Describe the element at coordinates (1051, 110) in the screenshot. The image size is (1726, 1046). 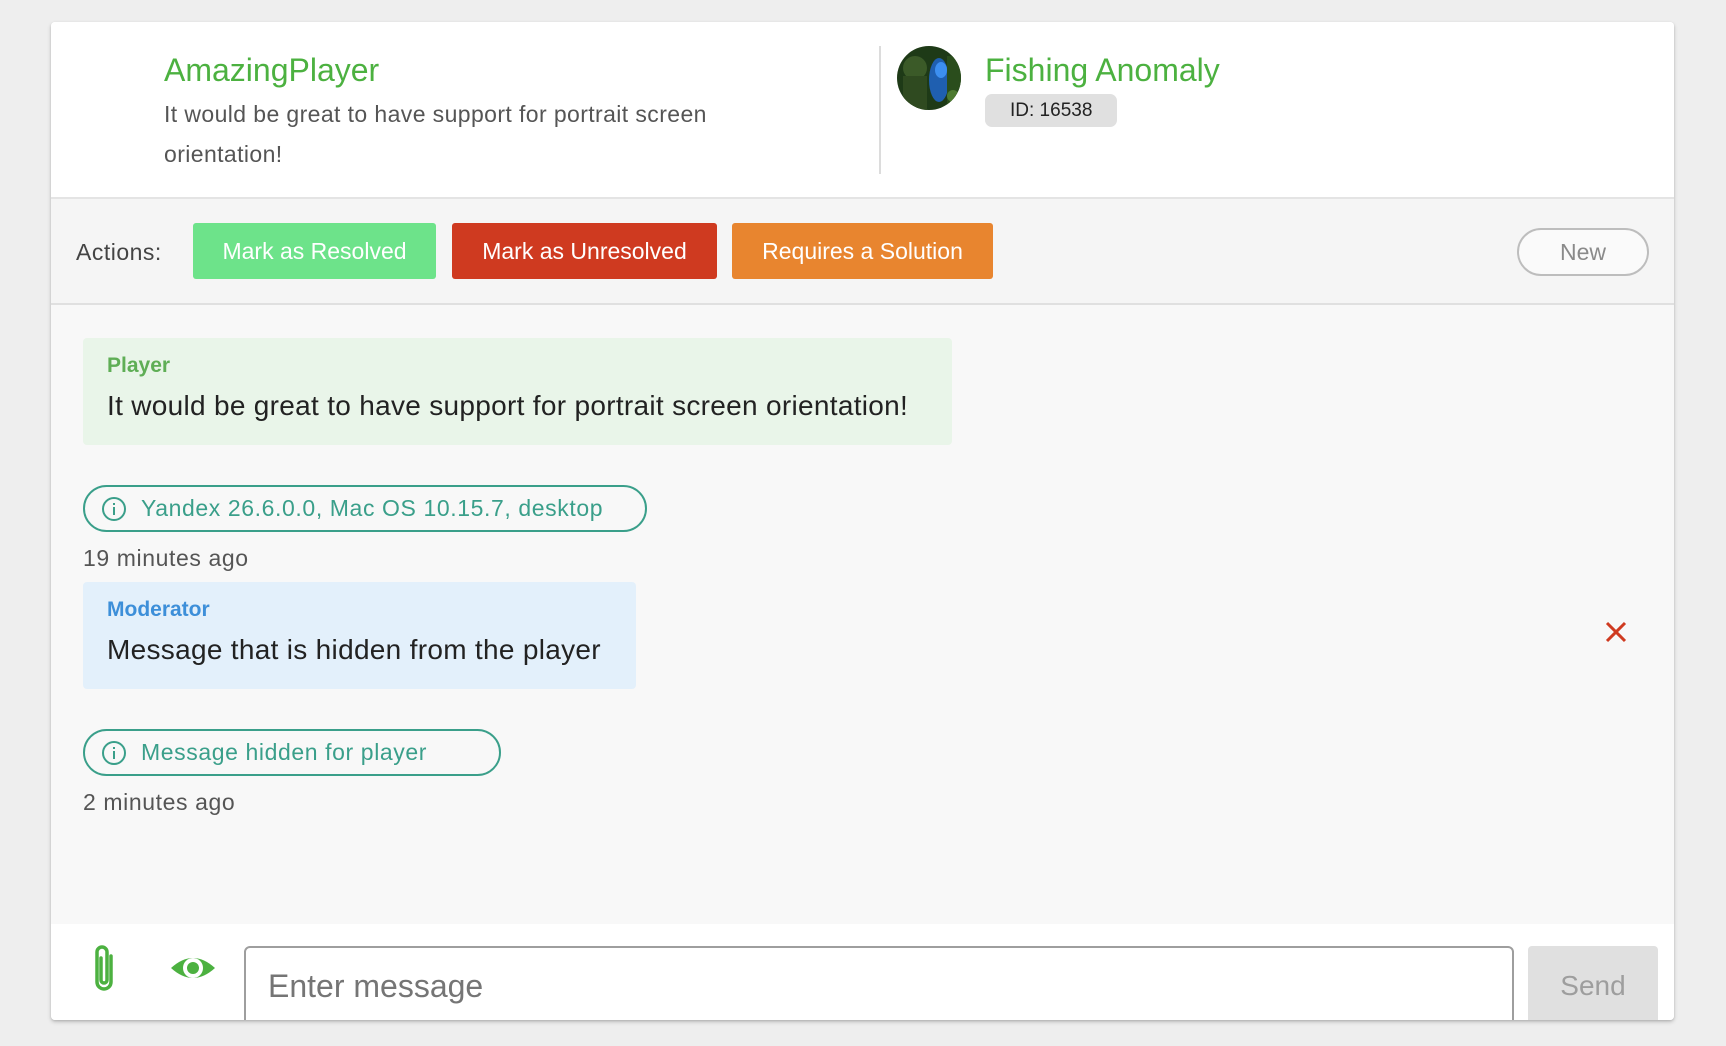
I see `game-id-badge: ID: 16538` at that location.